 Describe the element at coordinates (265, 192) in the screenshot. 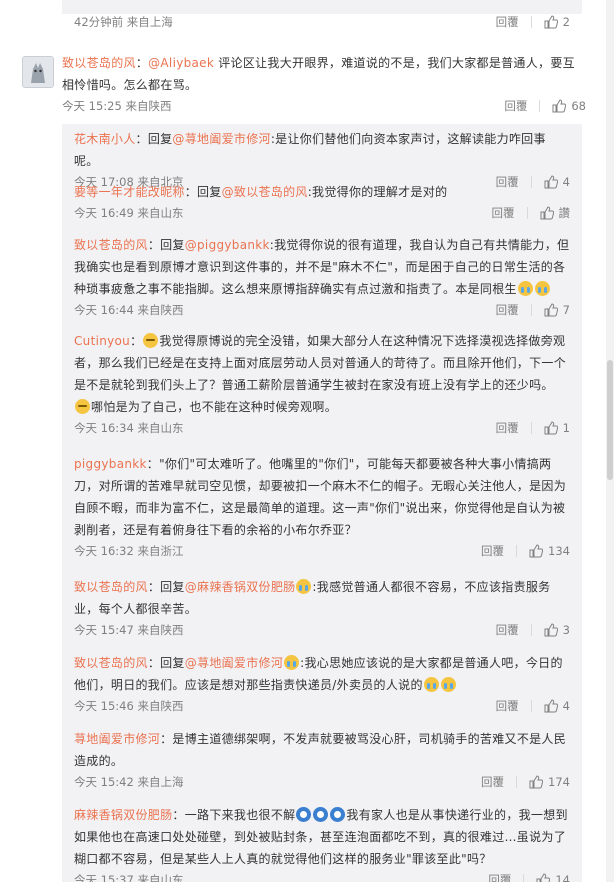

I see `mention-link: @致以苍岛的风` at that location.